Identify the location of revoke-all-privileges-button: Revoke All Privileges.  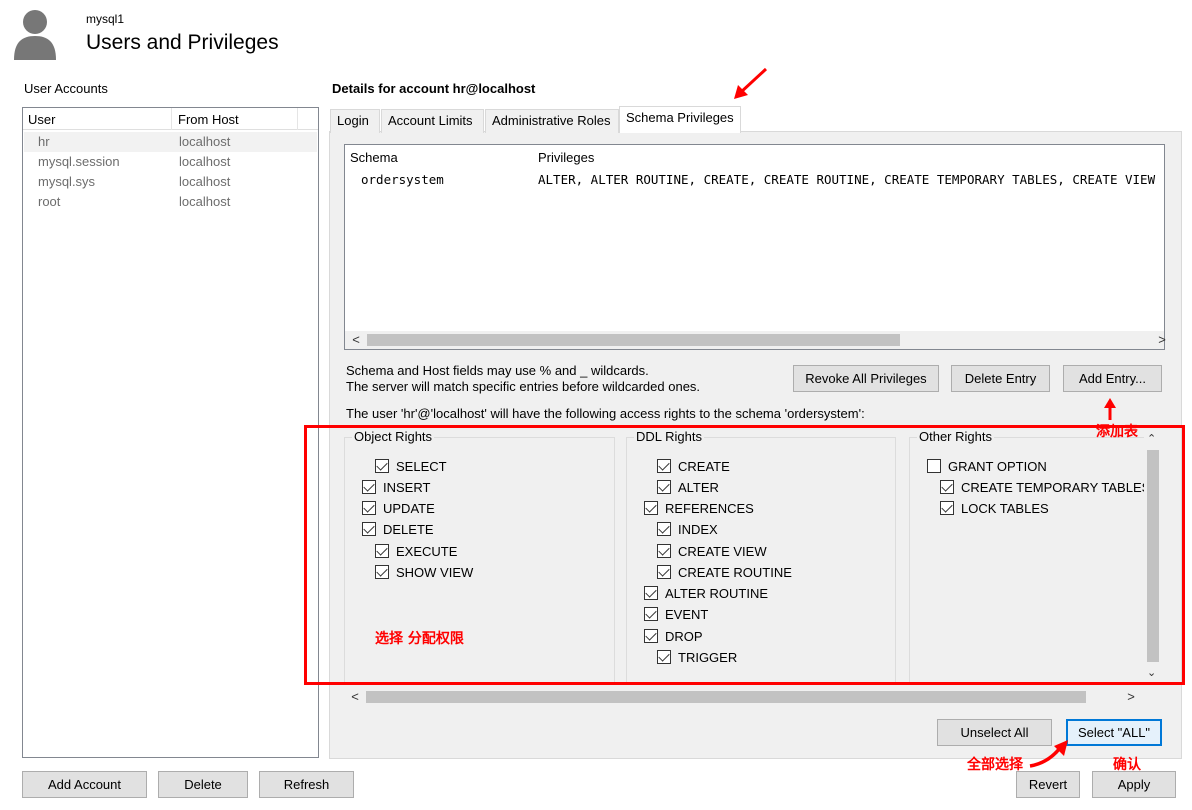
(866, 378).